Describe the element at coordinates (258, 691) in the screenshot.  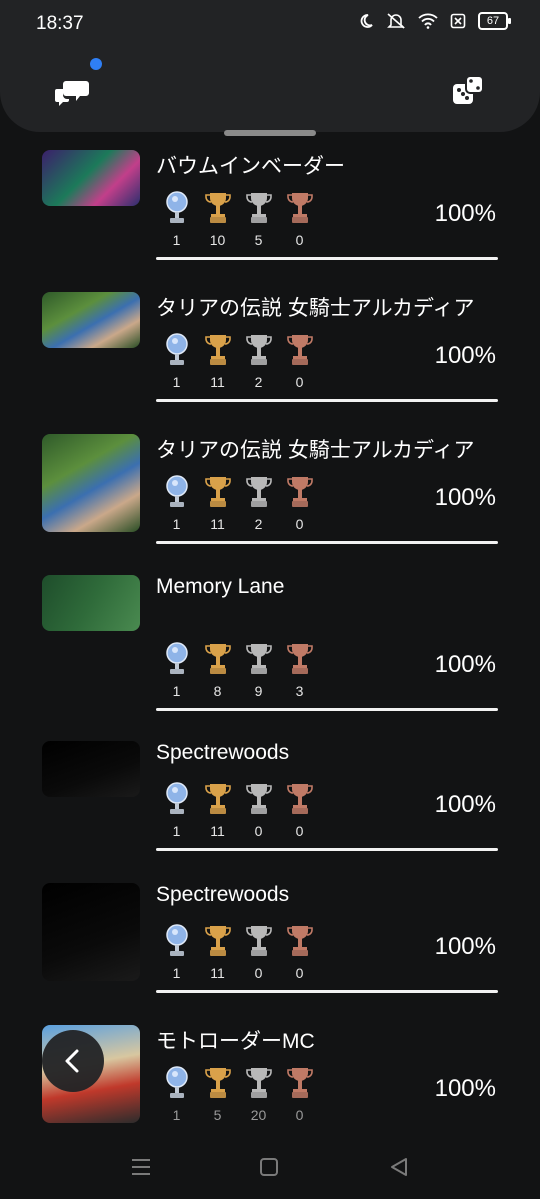
I see `silver-count: 9` at that location.